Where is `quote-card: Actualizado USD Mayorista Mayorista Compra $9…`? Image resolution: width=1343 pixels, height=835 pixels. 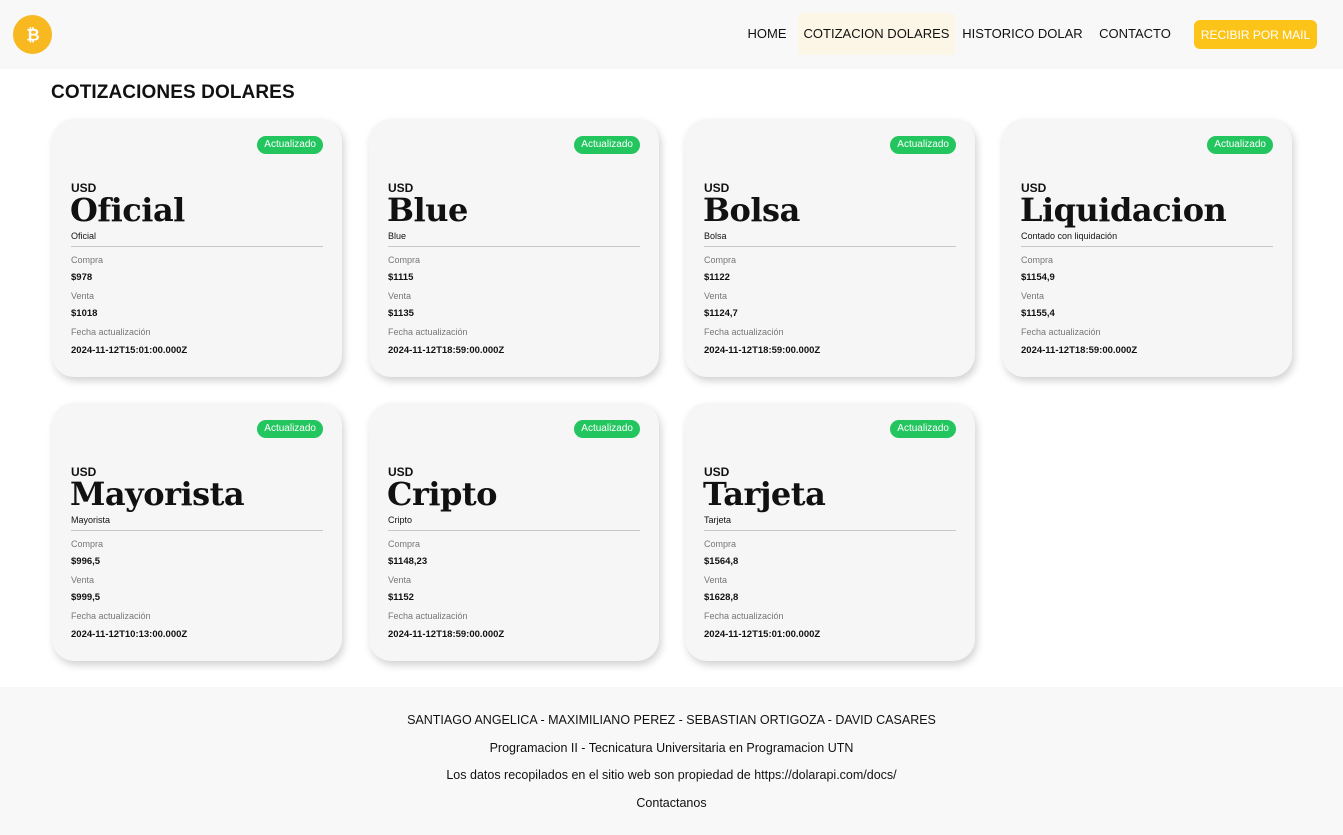
quote-card: Actualizado USD Mayorista Mayorista Compra $9… is located at coordinates (197, 532).